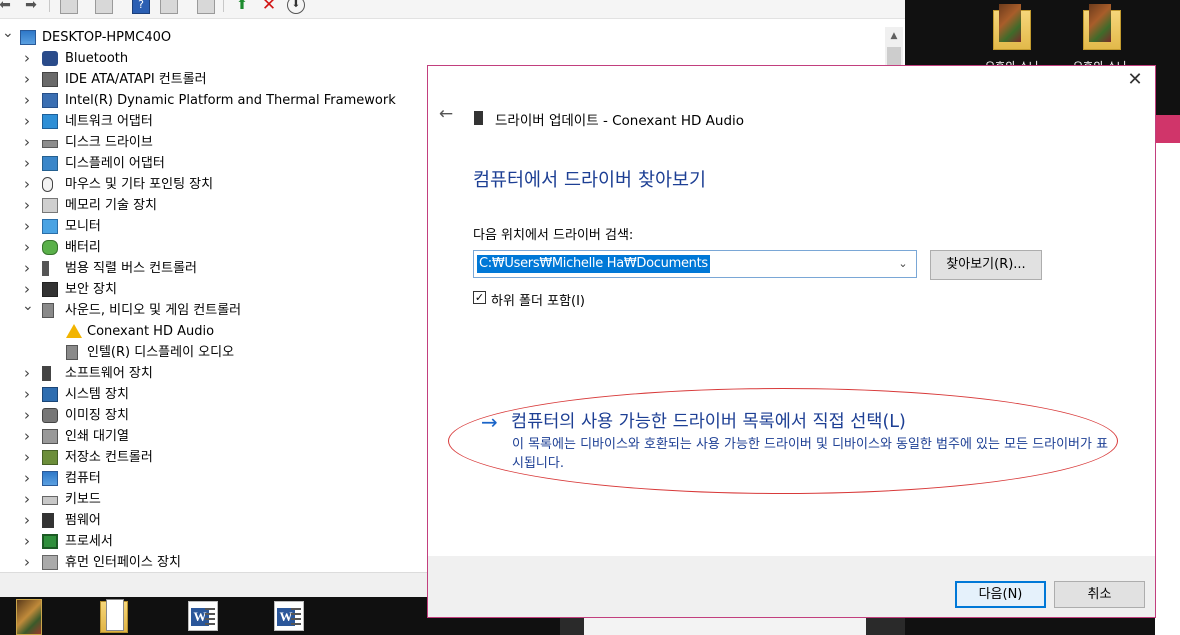  I want to click on tree-item-label: 소프트웨어 장치, so click(109, 373).